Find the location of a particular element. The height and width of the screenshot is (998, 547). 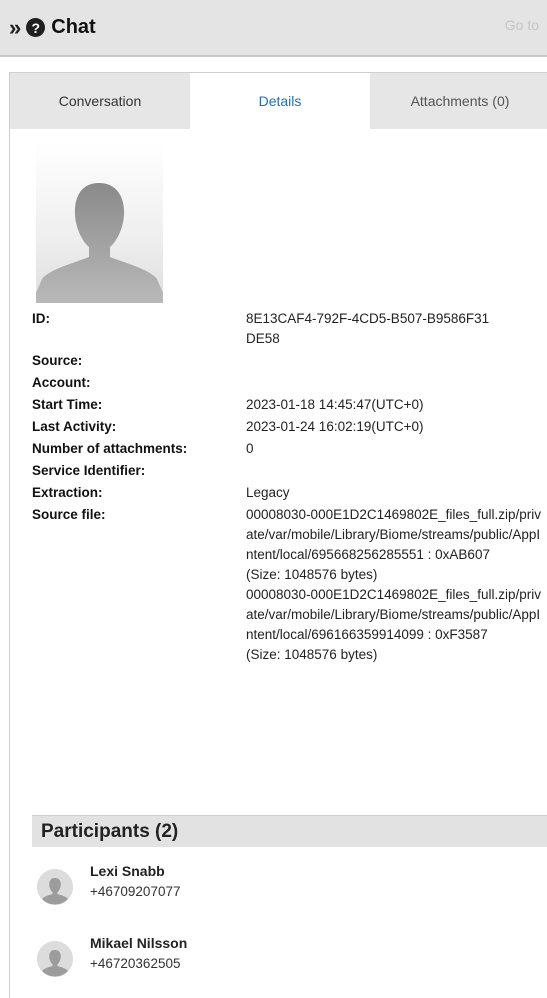

participant-item: Lexi Snabb +46709207077 is located at coordinates (187, 888).